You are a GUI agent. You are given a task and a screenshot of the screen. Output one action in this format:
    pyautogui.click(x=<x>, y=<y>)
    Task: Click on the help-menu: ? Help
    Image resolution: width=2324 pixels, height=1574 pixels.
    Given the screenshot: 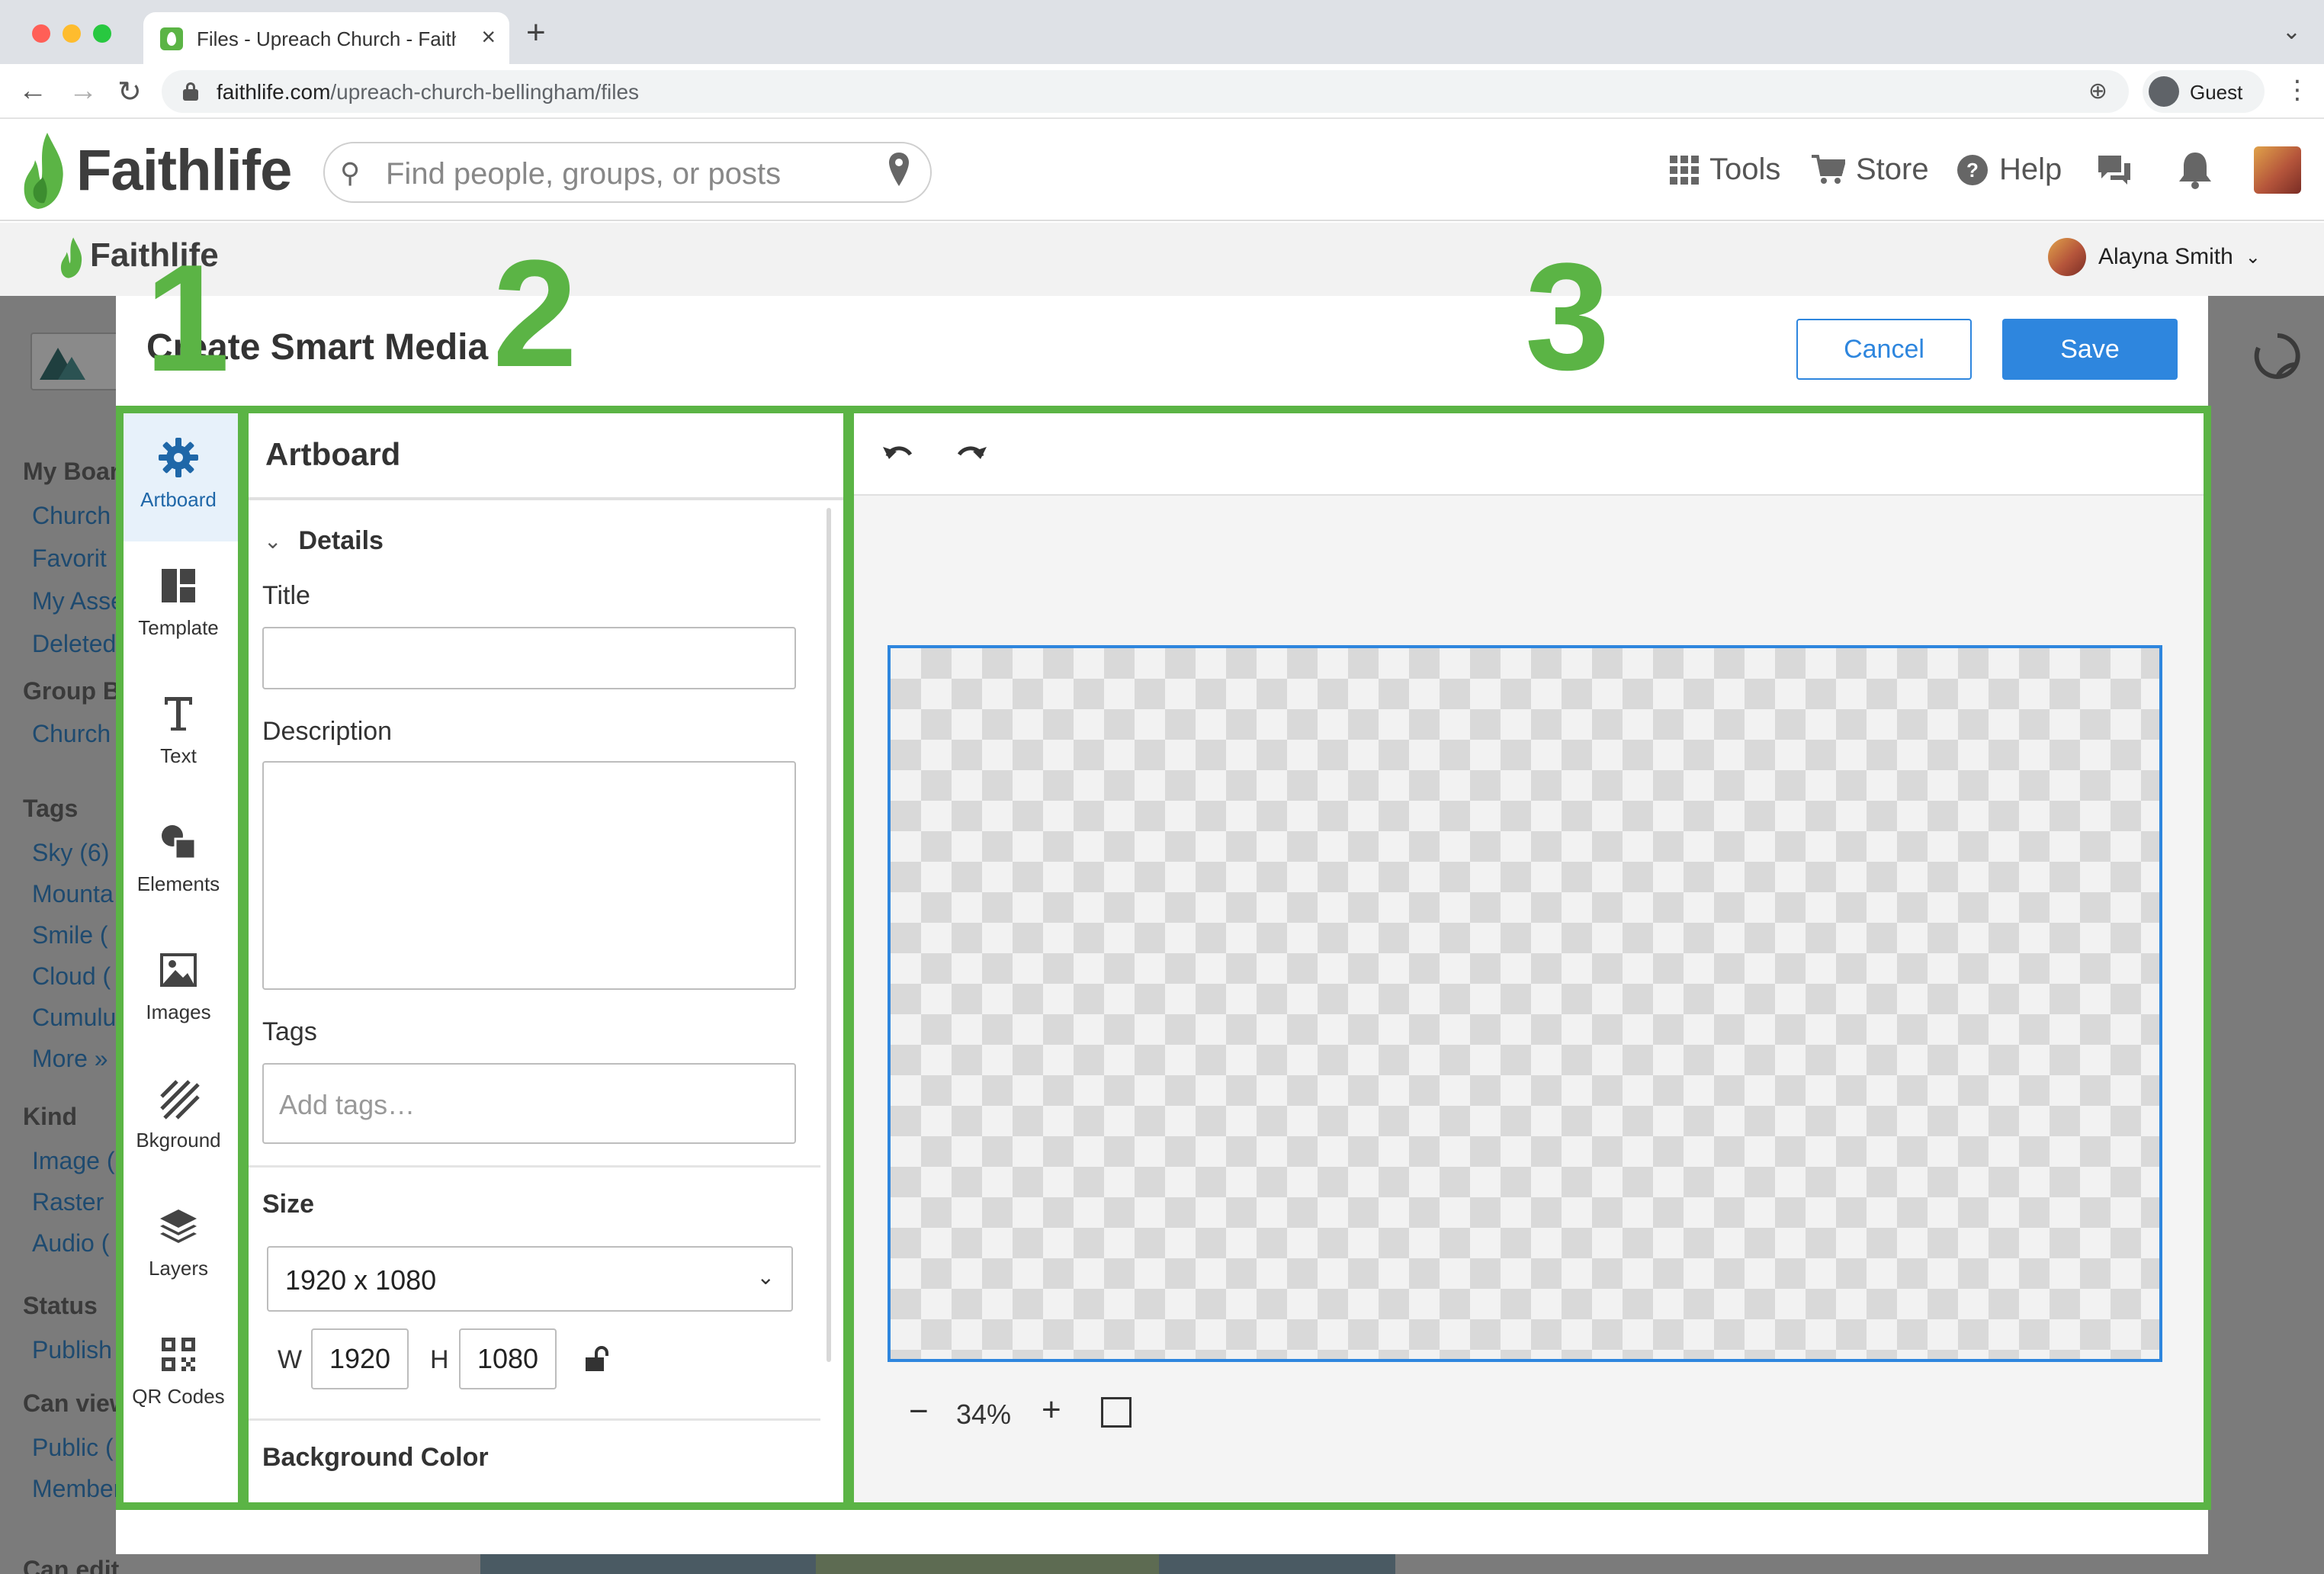 What is the action you would take?
    pyautogui.click(x=2009, y=170)
    